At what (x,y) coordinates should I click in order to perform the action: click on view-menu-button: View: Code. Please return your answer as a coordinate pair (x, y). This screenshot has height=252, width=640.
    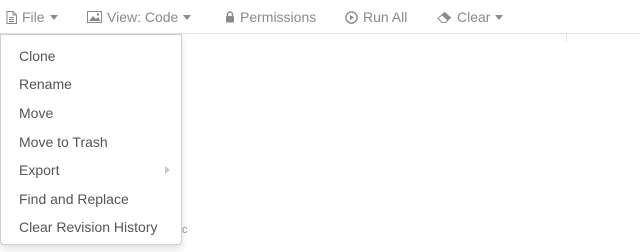
    Looking at the image, I should click on (139, 17).